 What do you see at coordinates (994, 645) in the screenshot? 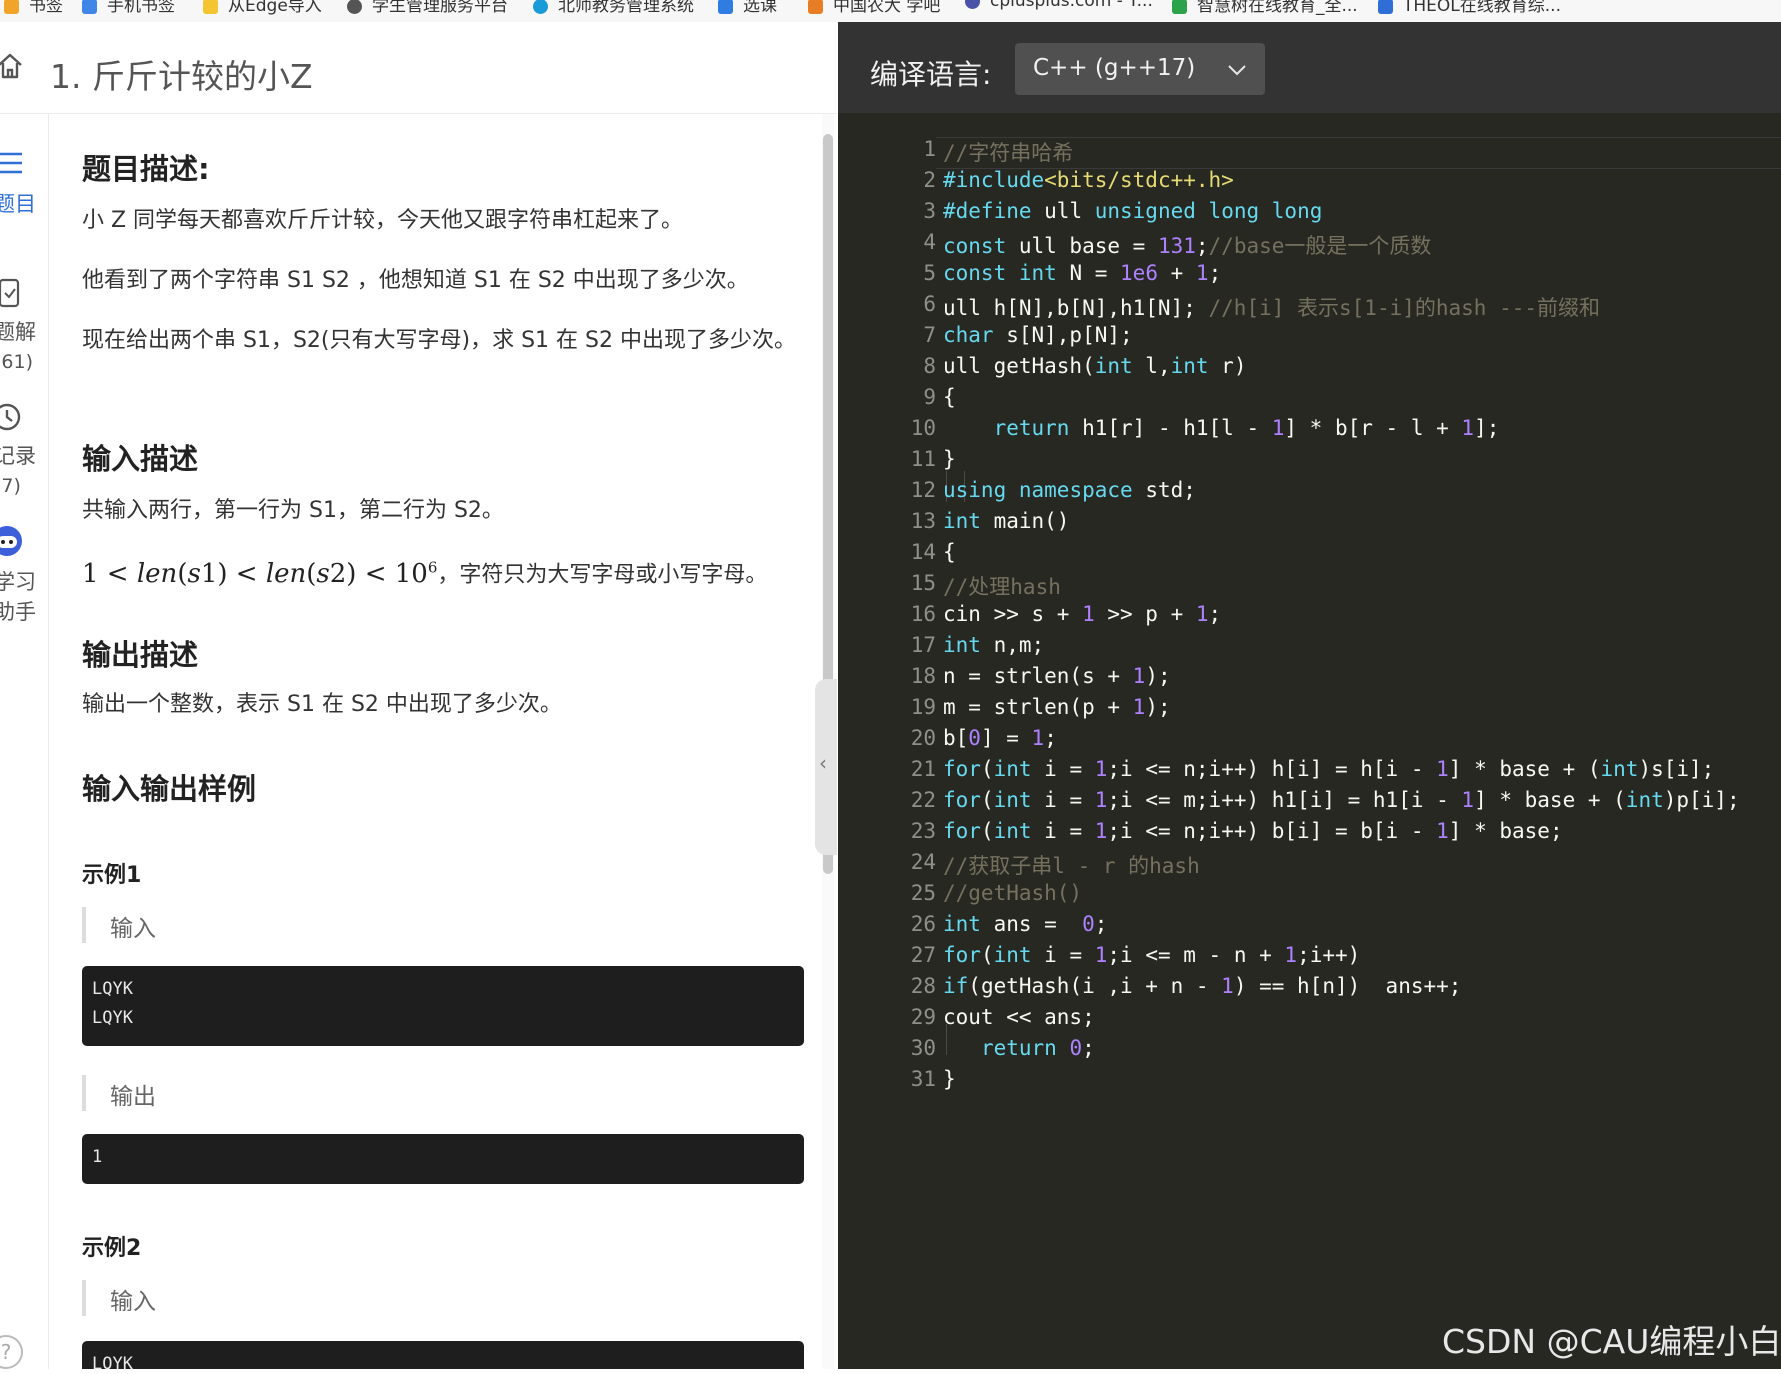
I see `code-line: int n,m;` at bounding box center [994, 645].